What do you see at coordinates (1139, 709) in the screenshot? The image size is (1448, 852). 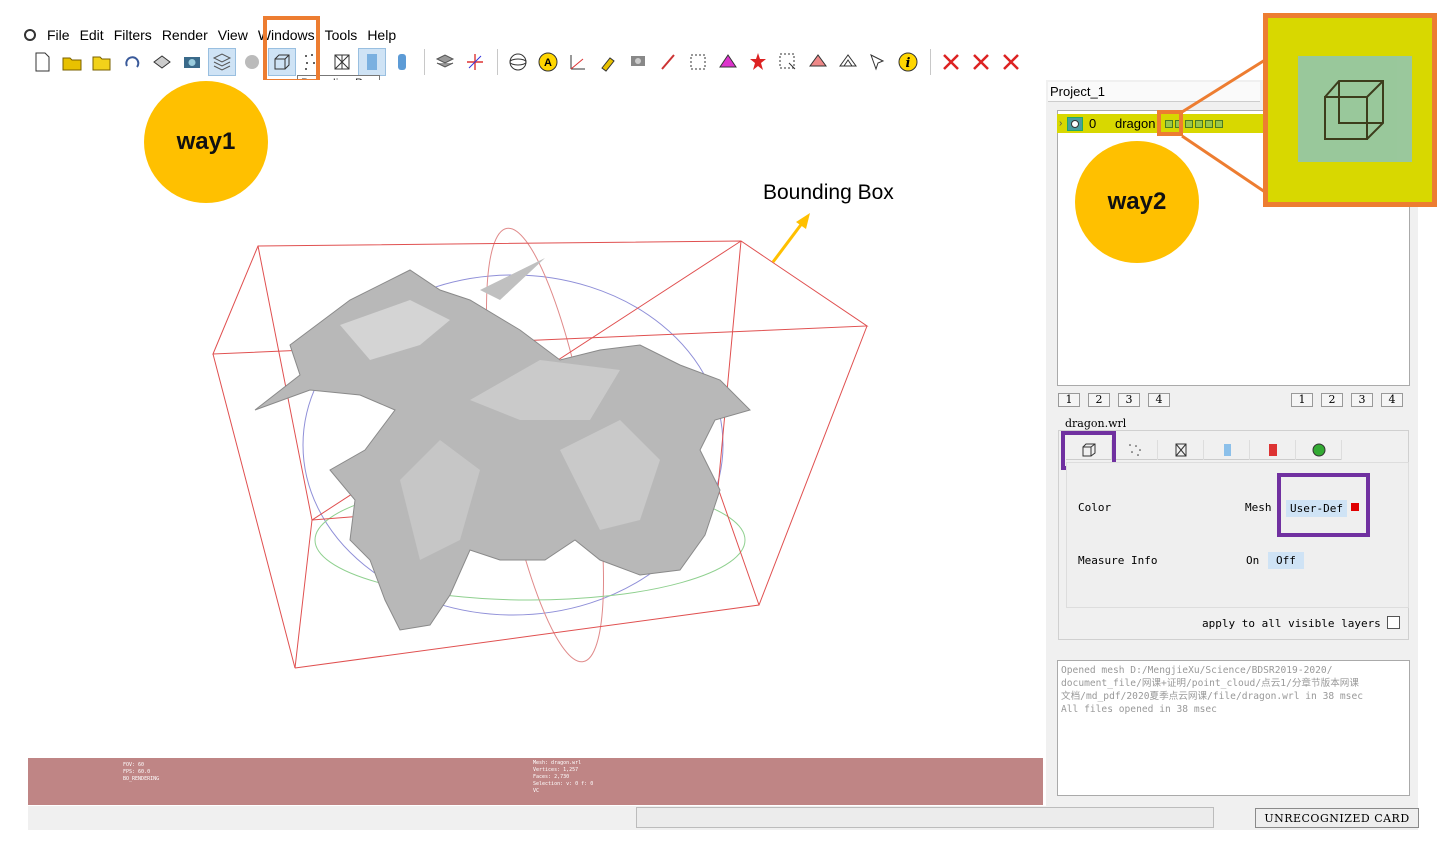 I see `log-line: All files opened in 38 msec` at bounding box center [1139, 709].